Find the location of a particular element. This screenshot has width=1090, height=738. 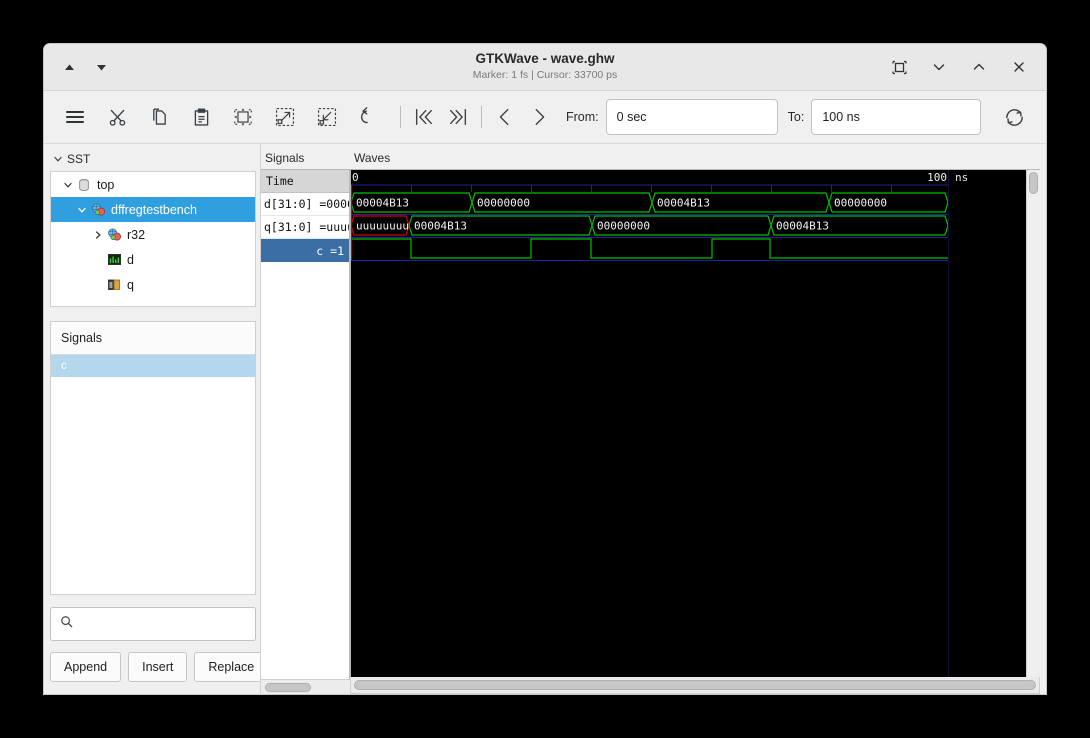

nav-up-icon is located at coordinates (69, 67).